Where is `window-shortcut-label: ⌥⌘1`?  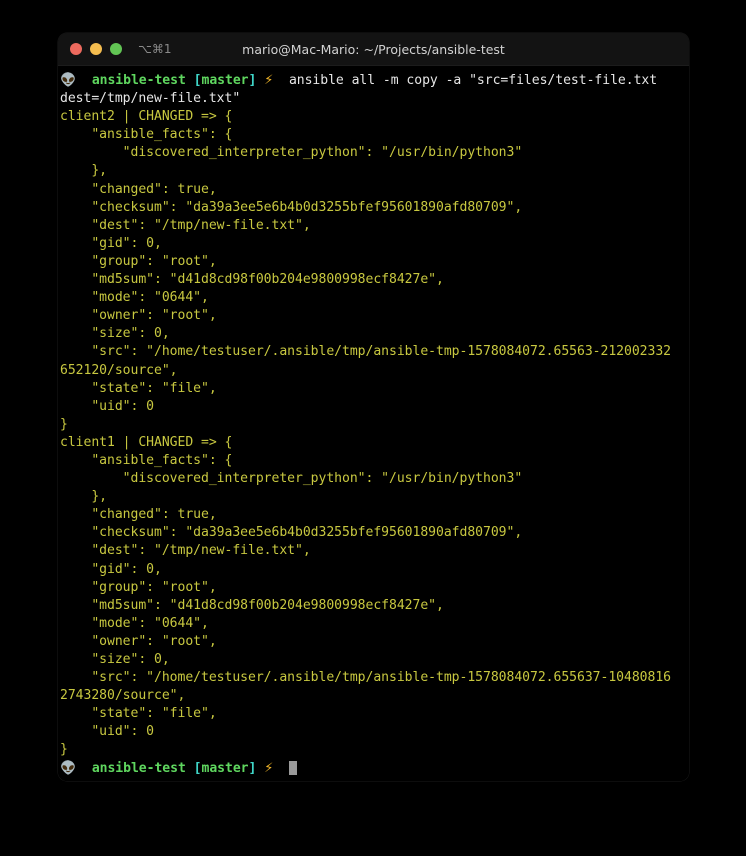
window-shortcut-label: ⌥⌘1 is located at coordinates (155, 49).